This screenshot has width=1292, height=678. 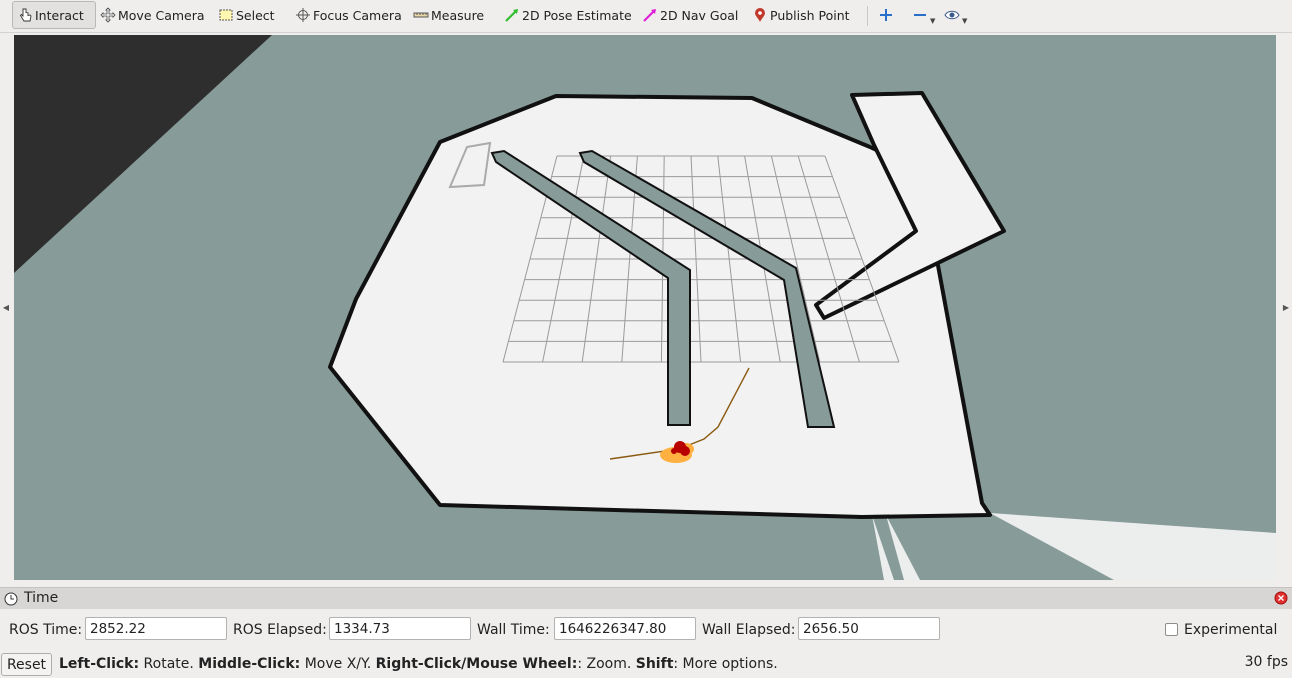 What do you see at coordinates (649, 15) in the screenshot?
I see `magenta-arrow-icon` at bounding box center [649, 15].